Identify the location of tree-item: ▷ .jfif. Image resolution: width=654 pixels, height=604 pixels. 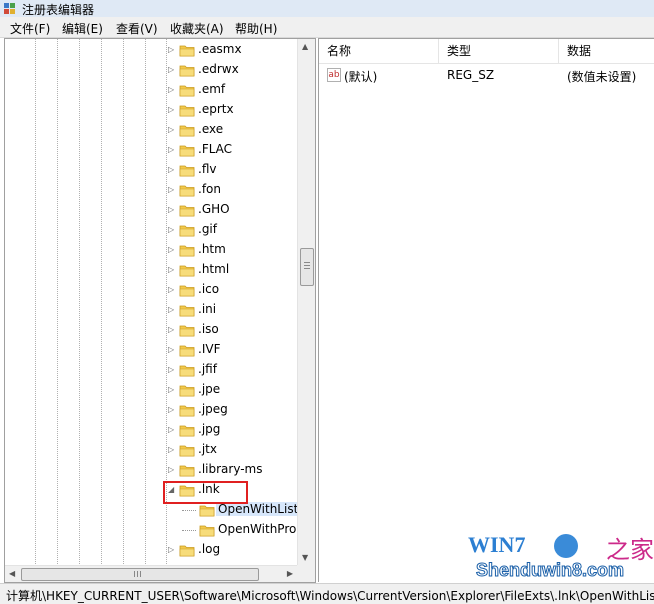
(233, 370).